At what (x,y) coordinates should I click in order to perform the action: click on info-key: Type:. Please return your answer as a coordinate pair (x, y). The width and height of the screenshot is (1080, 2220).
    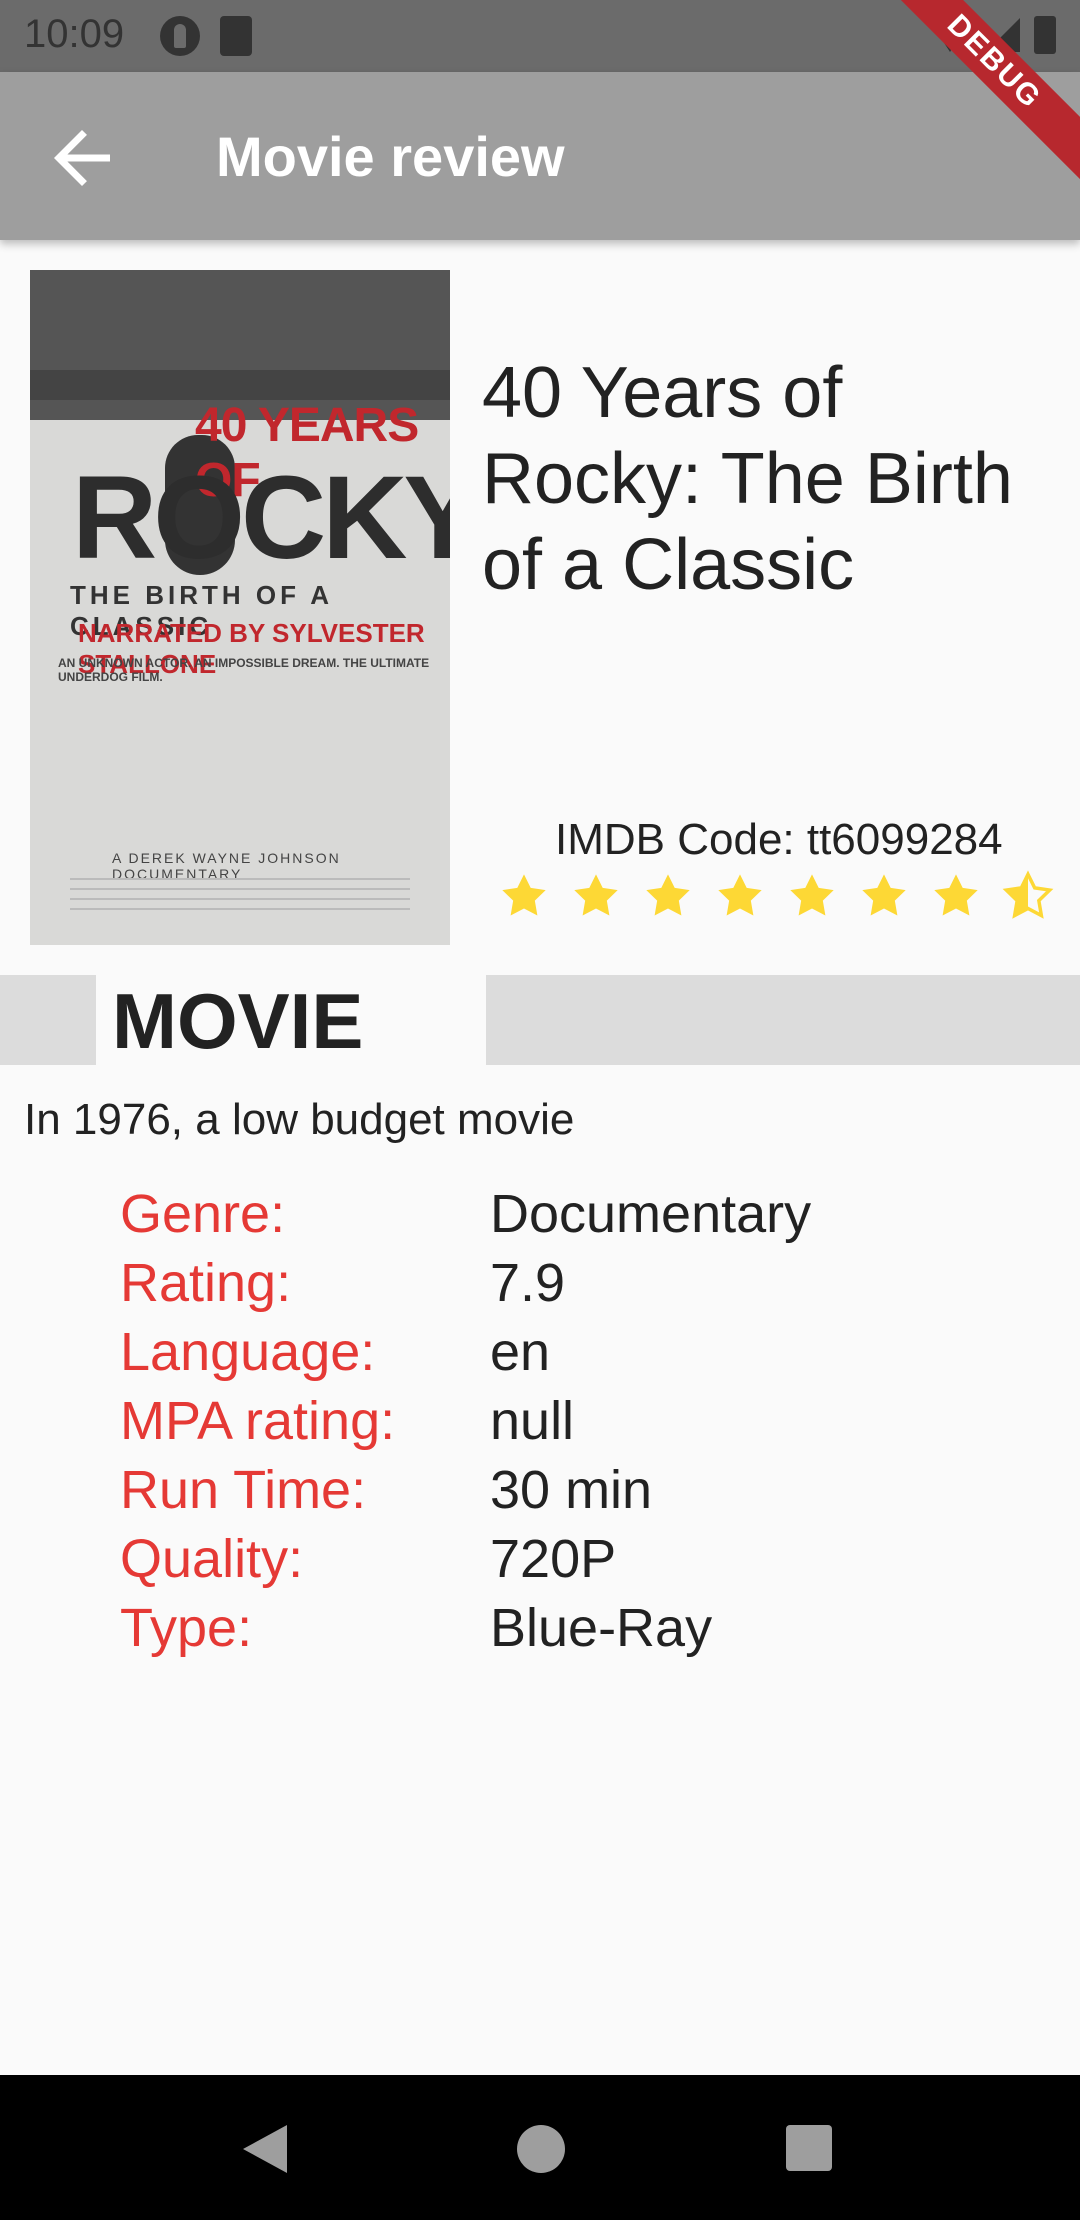
    Looking at the image, I should click on (186, 1628).